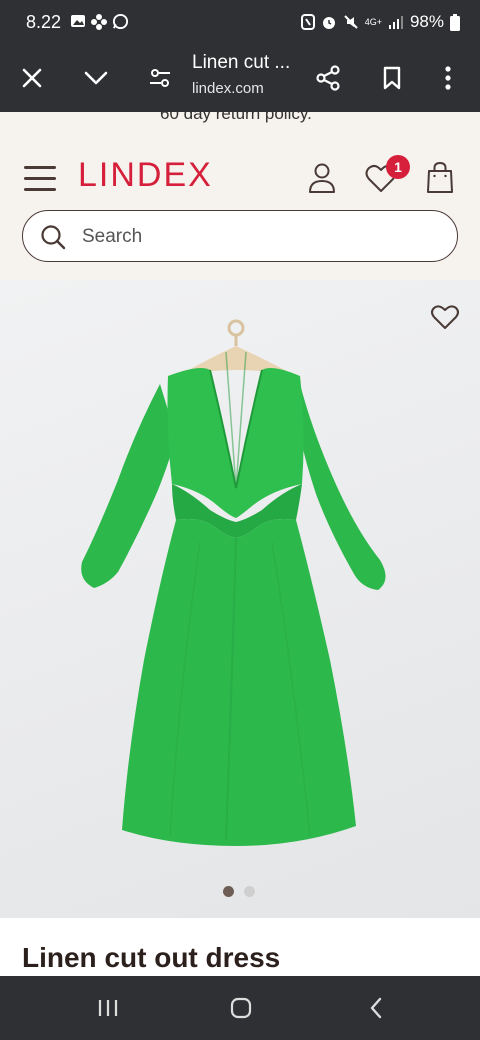 Image resolution: width=480 pixels, height=1040 pixels. I want to click on more-vert-icon, so click(448, 78).